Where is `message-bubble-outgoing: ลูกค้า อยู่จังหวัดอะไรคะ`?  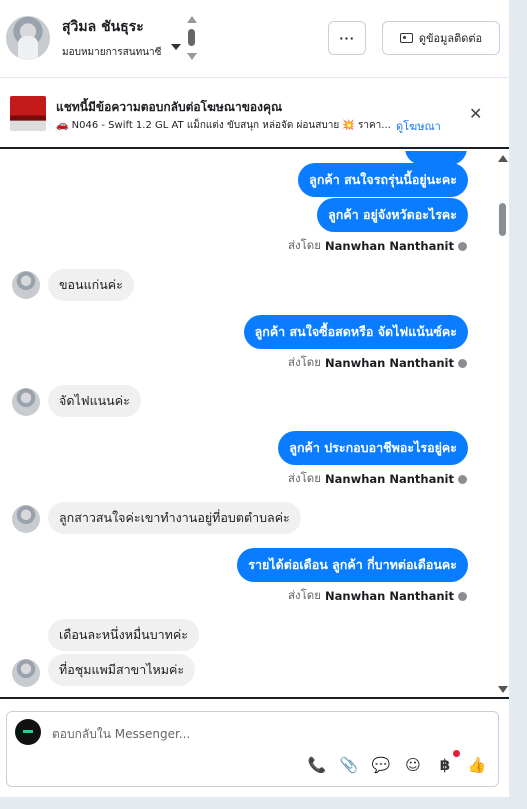 message-bubble-outgoing: ลูกค้า อยู่จังหวัดอะไรคะ is located at coordinates (392, 215).